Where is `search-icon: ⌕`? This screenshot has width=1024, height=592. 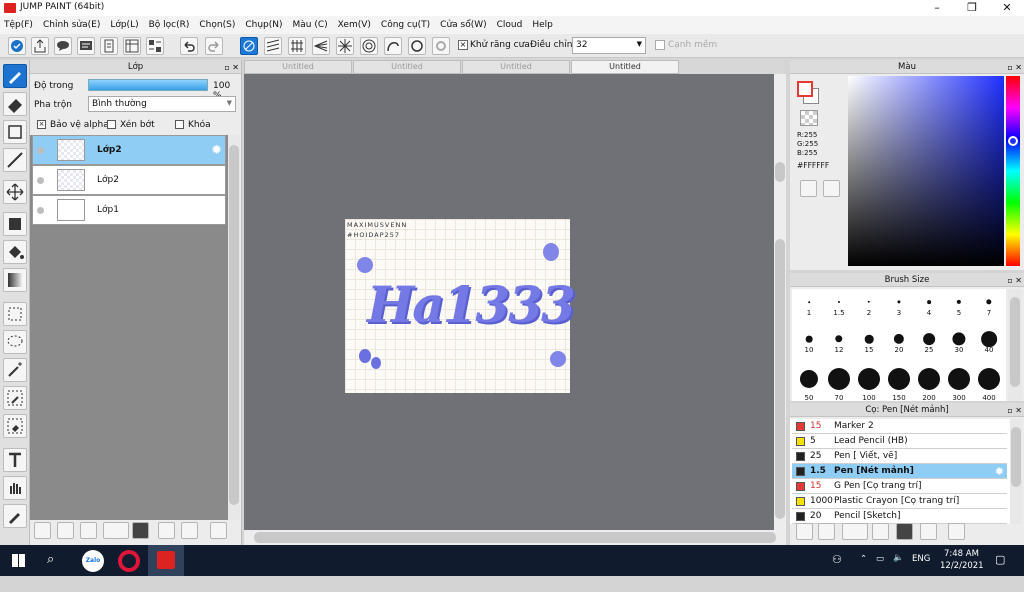
search-icon: ⌕ is located at coordinates (50, 559).